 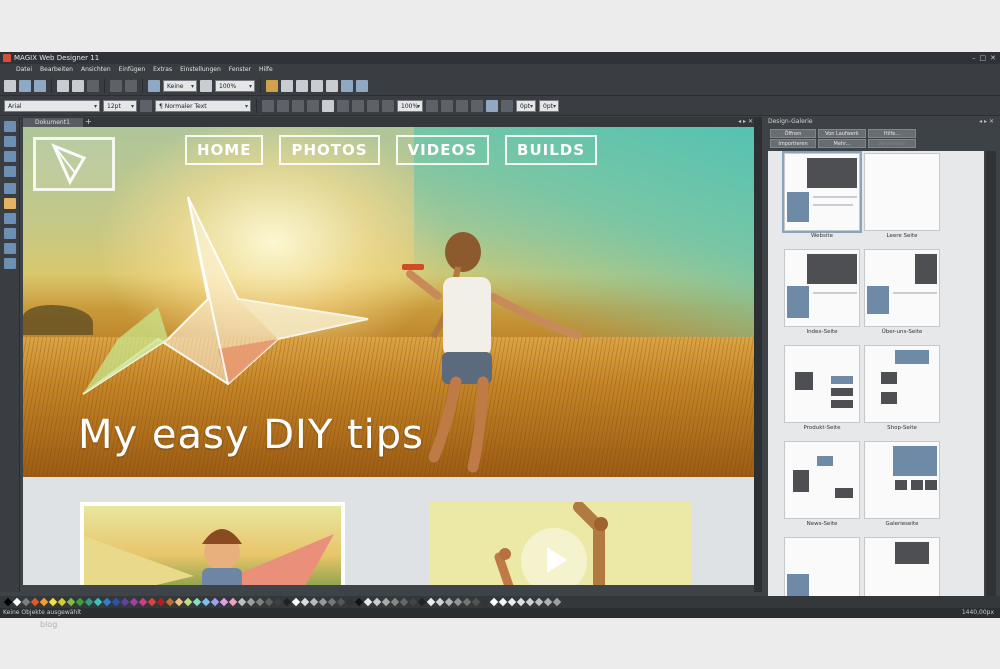 I want to click on menu-edit: Bearbeiten, so click(x=56, y=70).